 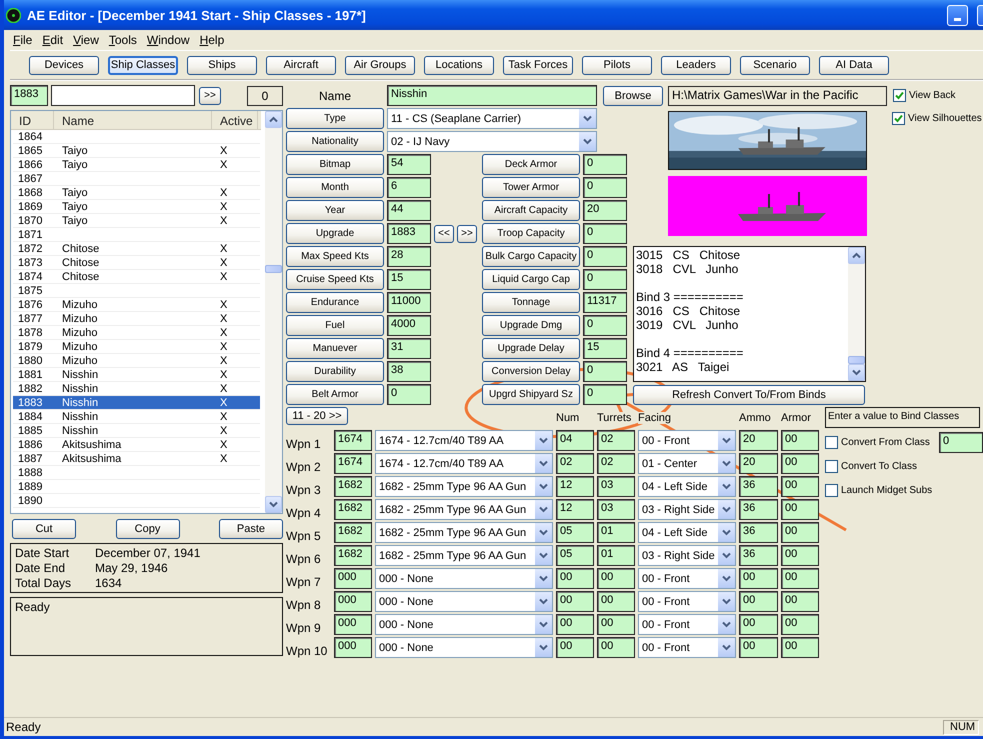 I want to click on field-button: Aircraft Capacity, so click(x=531, y=210).